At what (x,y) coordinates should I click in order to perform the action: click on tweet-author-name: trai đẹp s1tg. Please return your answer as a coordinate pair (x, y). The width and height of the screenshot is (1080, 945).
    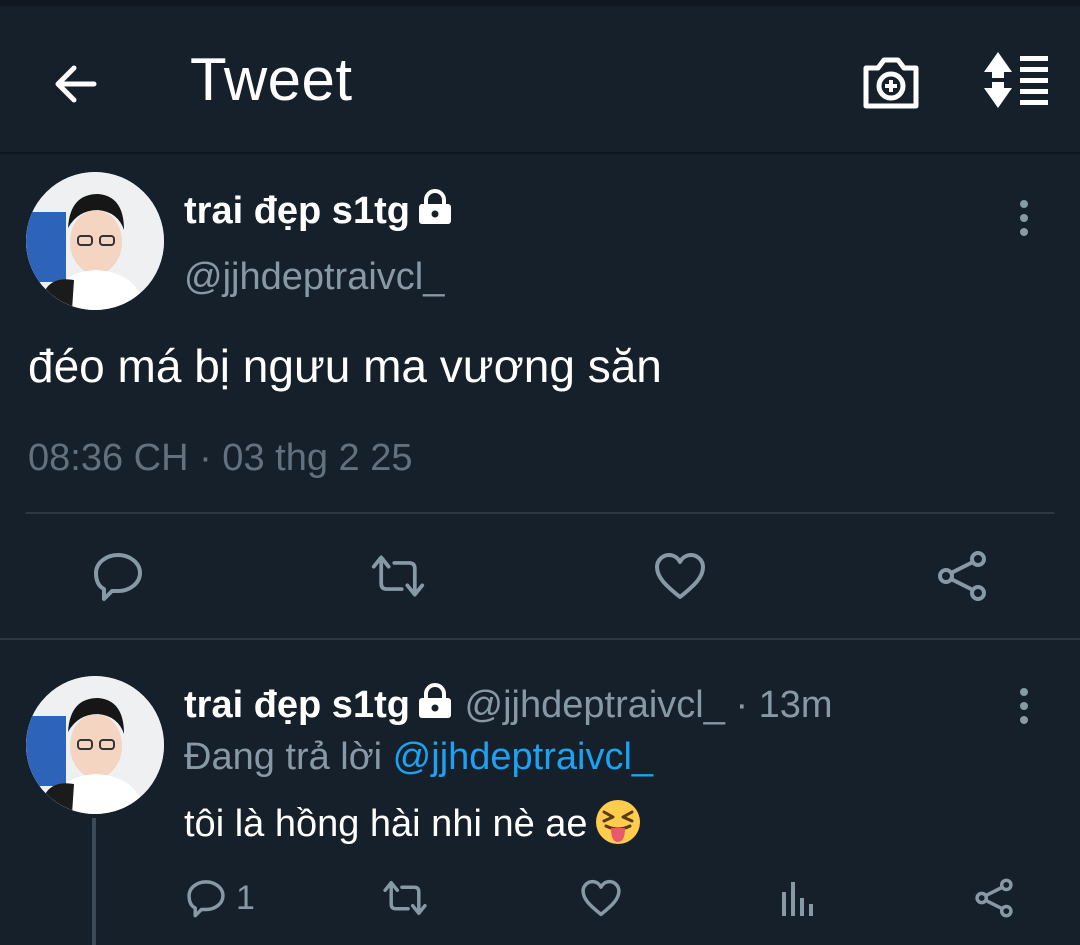
    Looking at the image, I should click on (319, 211).